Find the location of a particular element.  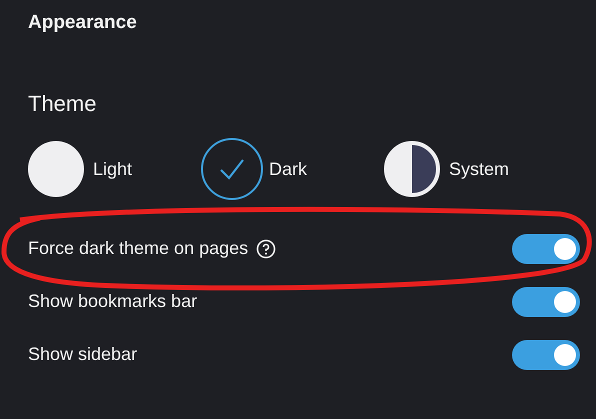

theme-option-label: Dark is located at coordinates (288, 169).